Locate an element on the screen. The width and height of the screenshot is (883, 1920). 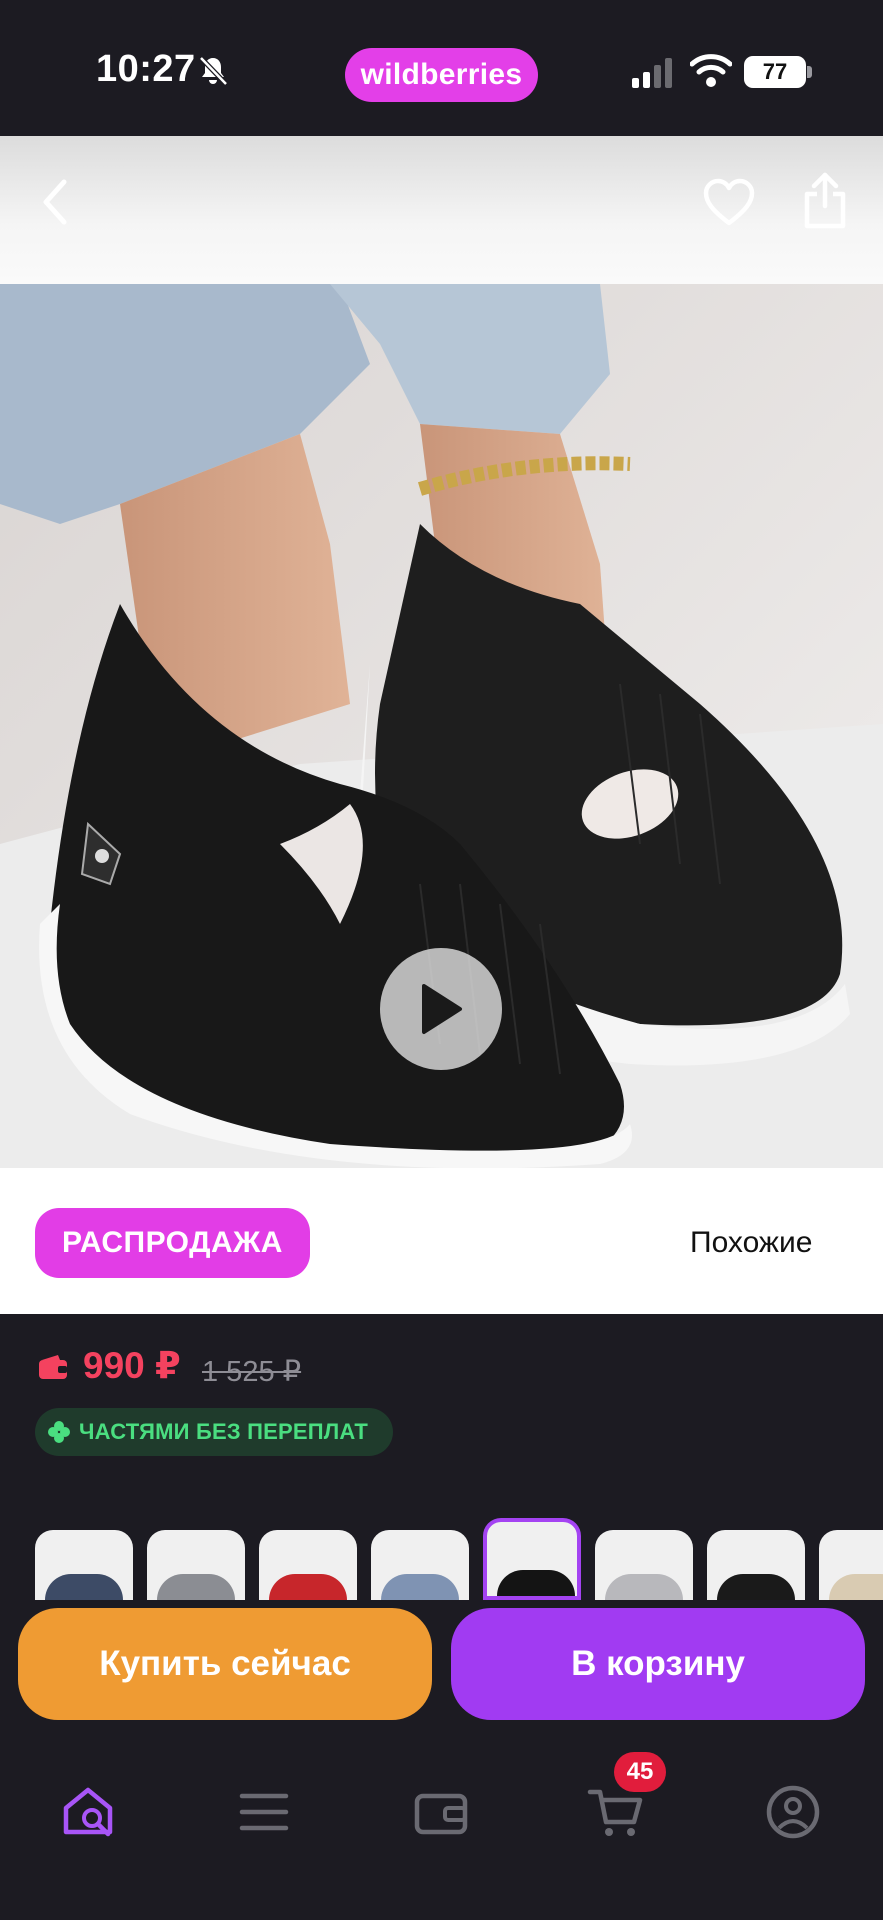
wallet-icon is located at coordinates (53, 1367).